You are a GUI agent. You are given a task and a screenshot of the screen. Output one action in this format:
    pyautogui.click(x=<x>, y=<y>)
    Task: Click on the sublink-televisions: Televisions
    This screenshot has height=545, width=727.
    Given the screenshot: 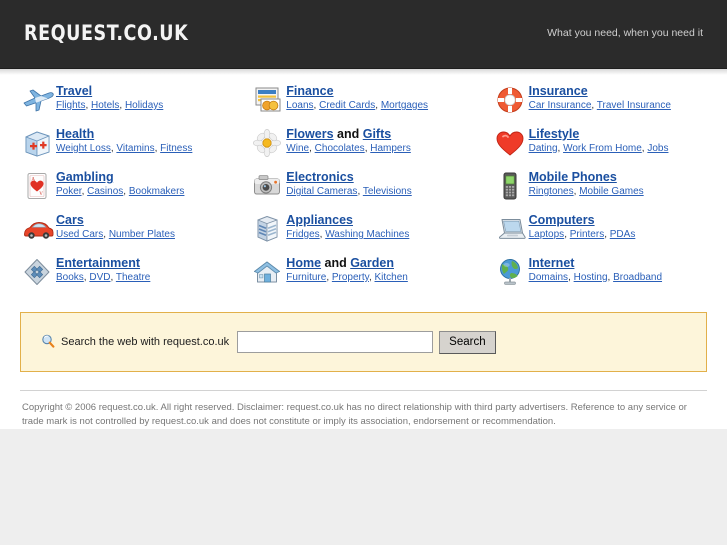 What is the action you would take?
    pyautogui.click(x=387, y=191)
    